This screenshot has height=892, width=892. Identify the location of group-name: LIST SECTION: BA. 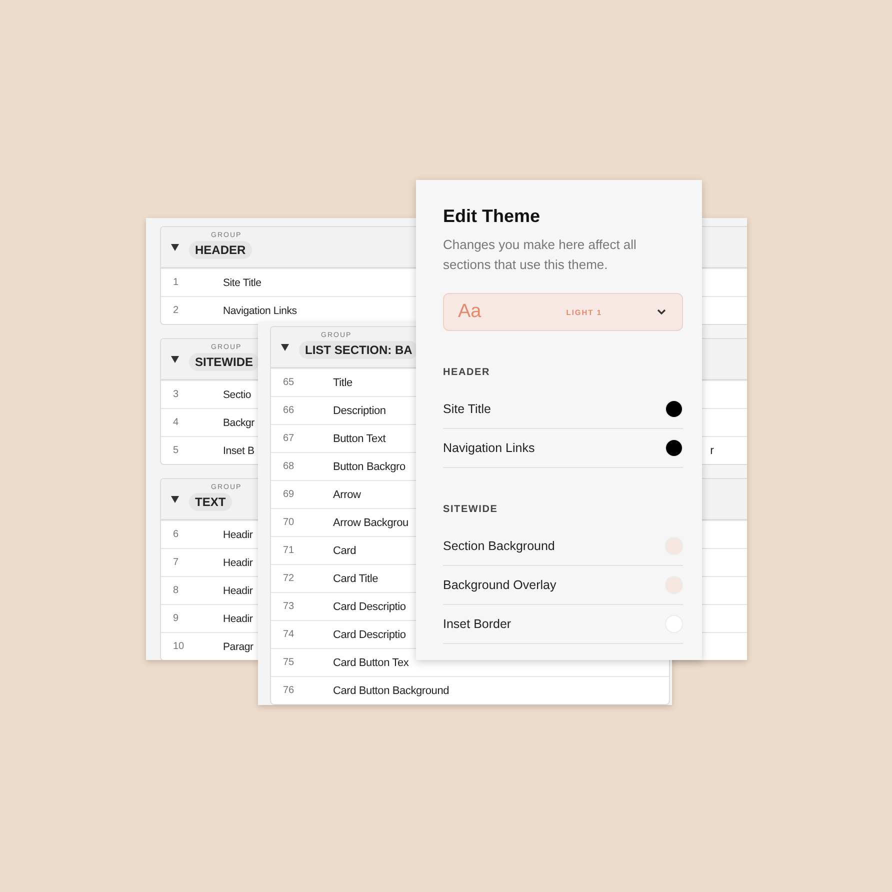
(358, 349).